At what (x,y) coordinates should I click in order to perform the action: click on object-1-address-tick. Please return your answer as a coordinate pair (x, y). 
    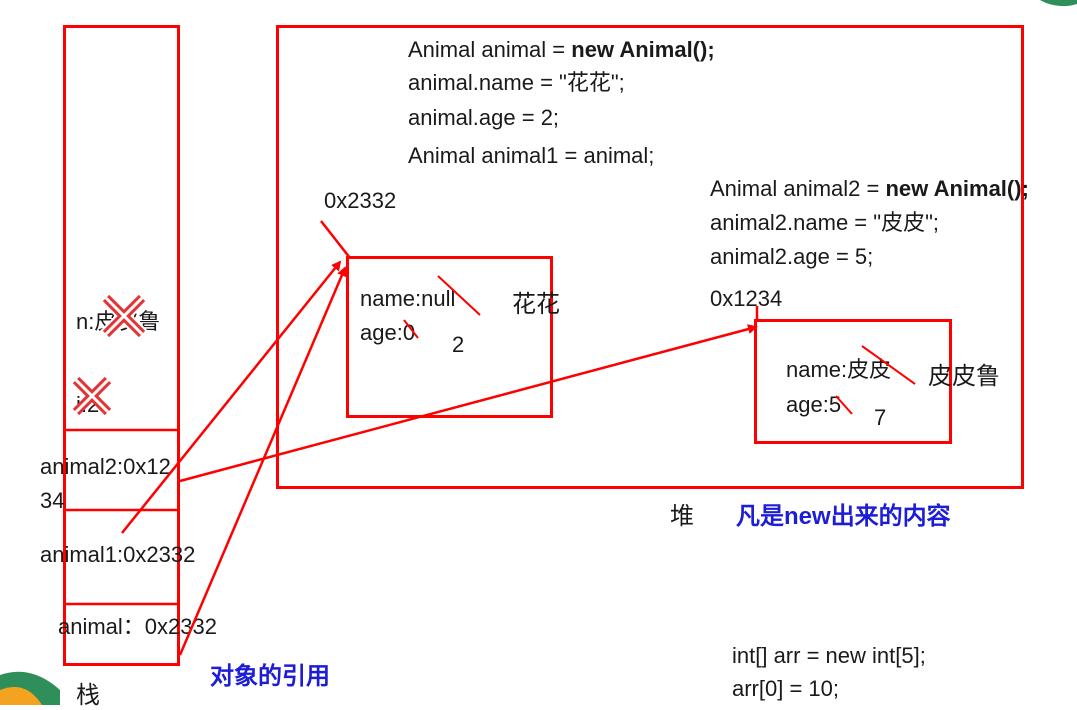
    Looking at the image, I should click on (335, 239).